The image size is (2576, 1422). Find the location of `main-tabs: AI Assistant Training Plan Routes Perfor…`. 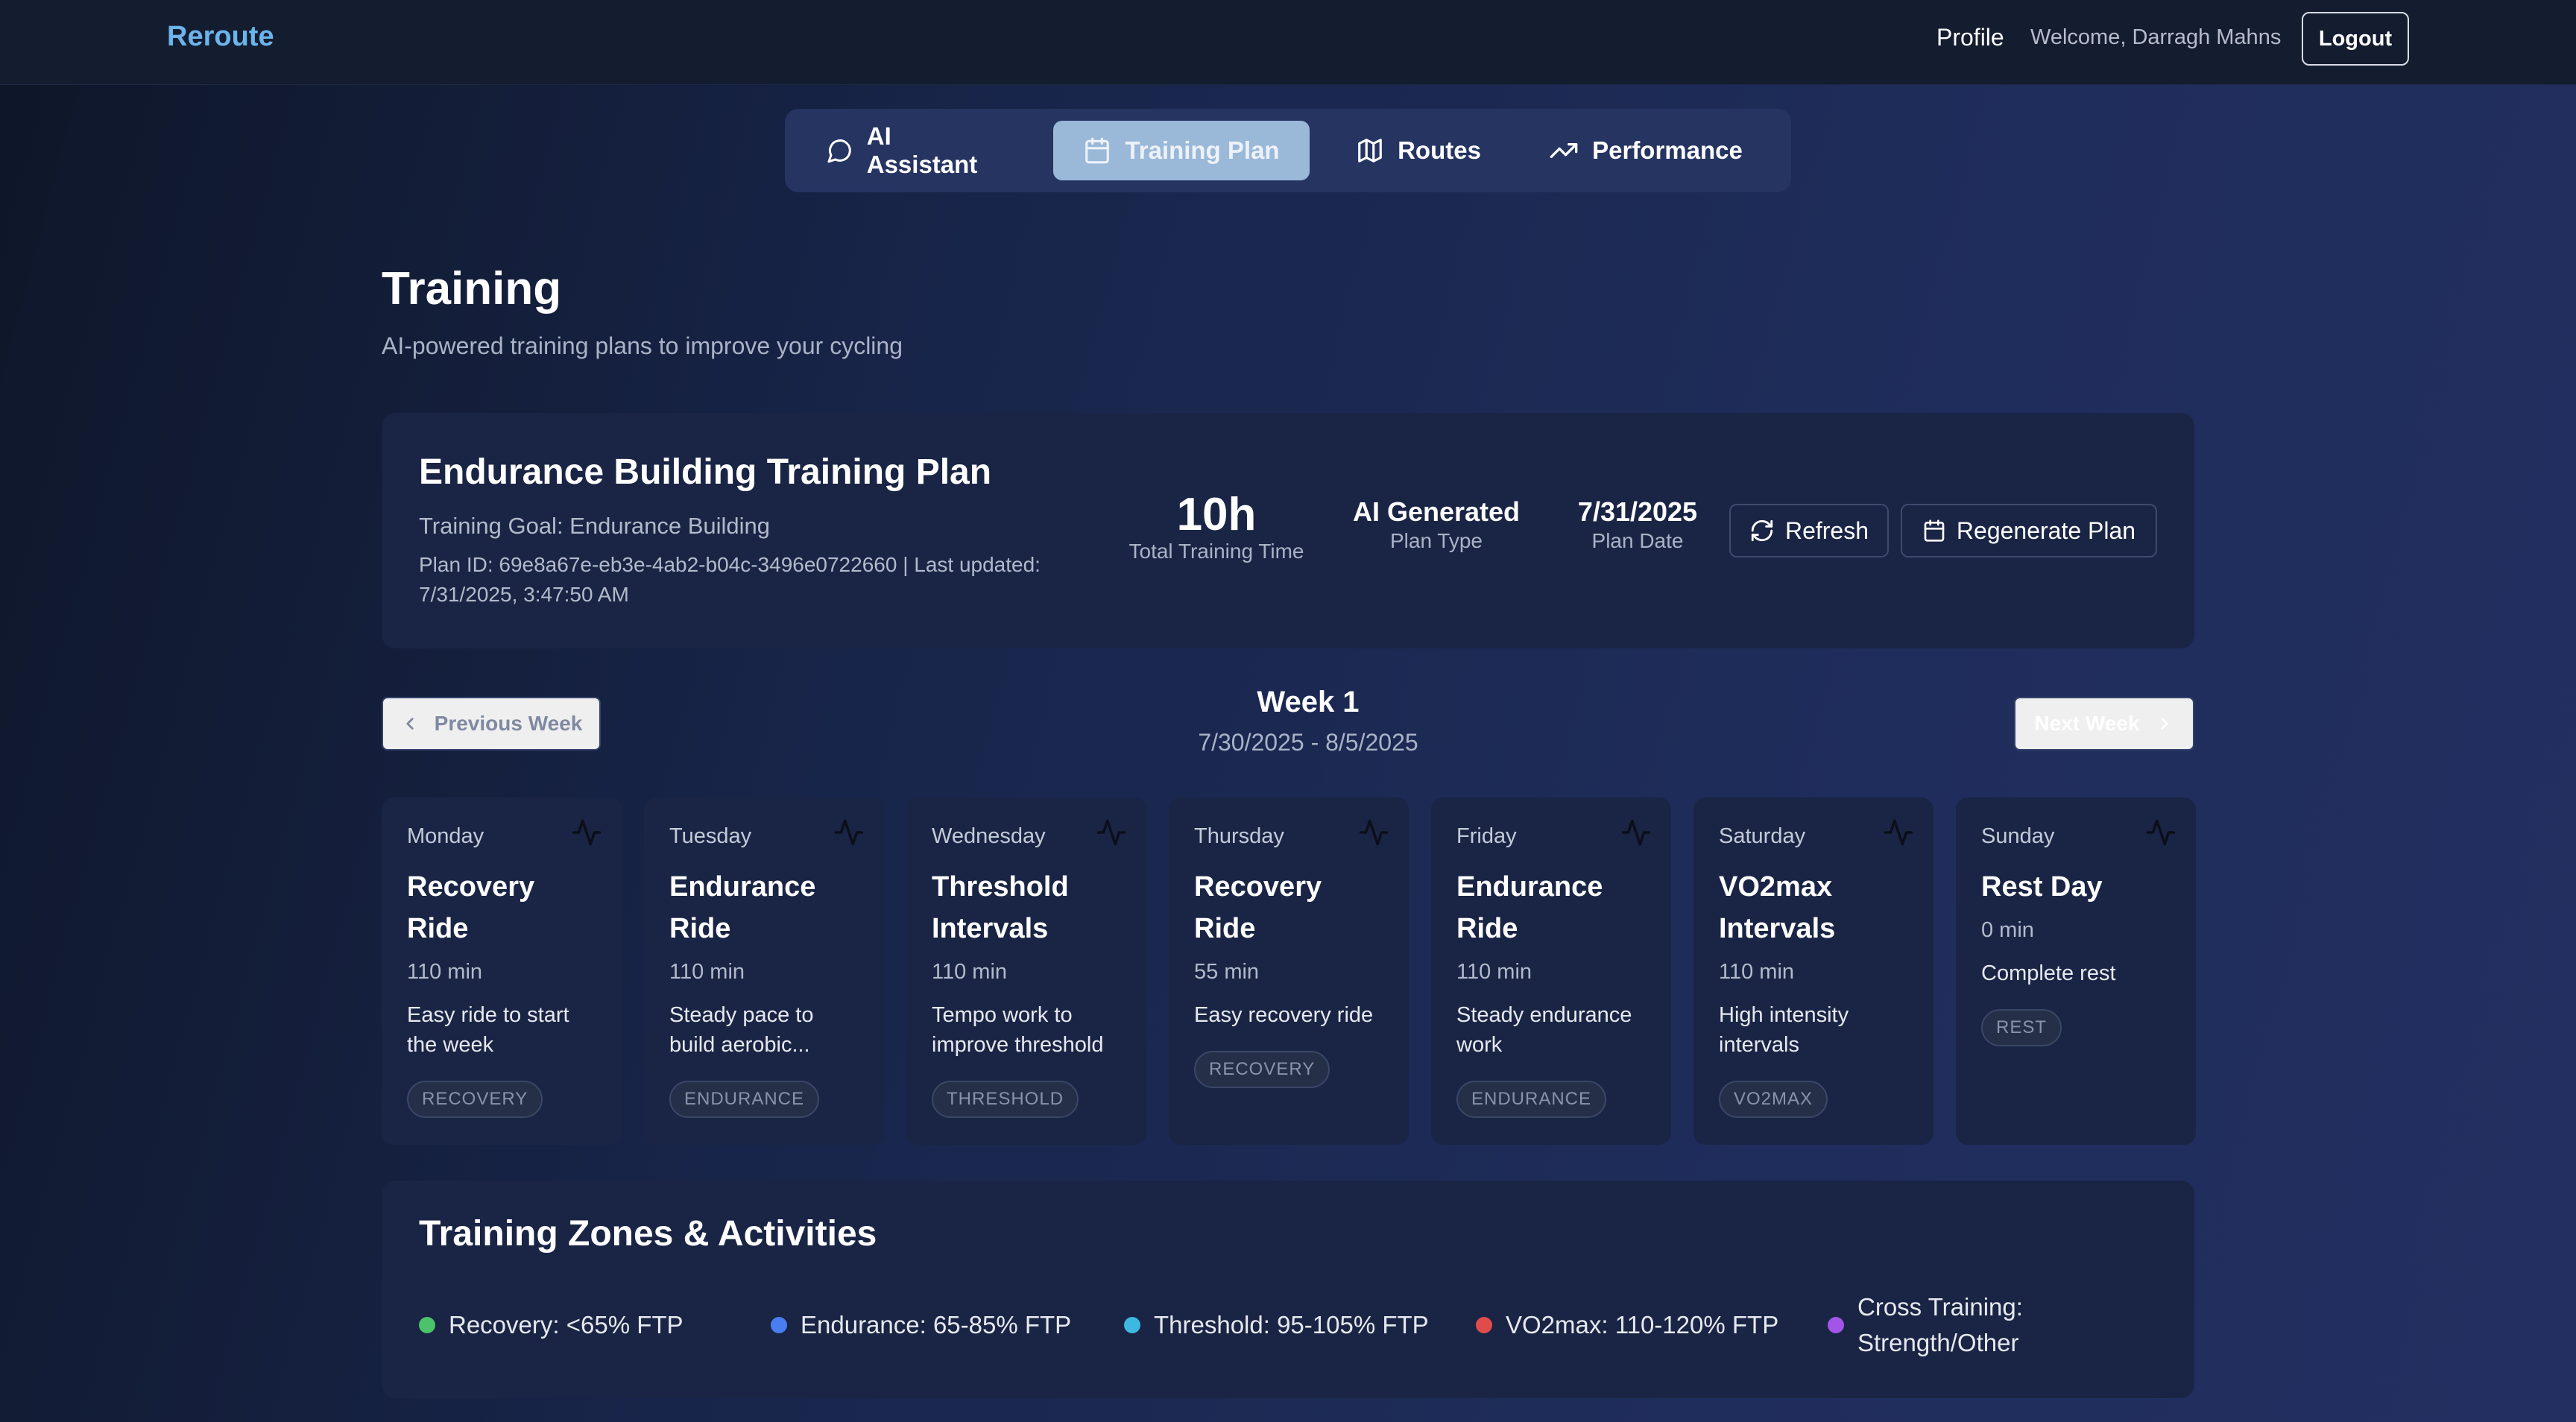

main-tabs: AI Assistant Training Plan Routes Perfor… is located at coordinates (1288, 150).